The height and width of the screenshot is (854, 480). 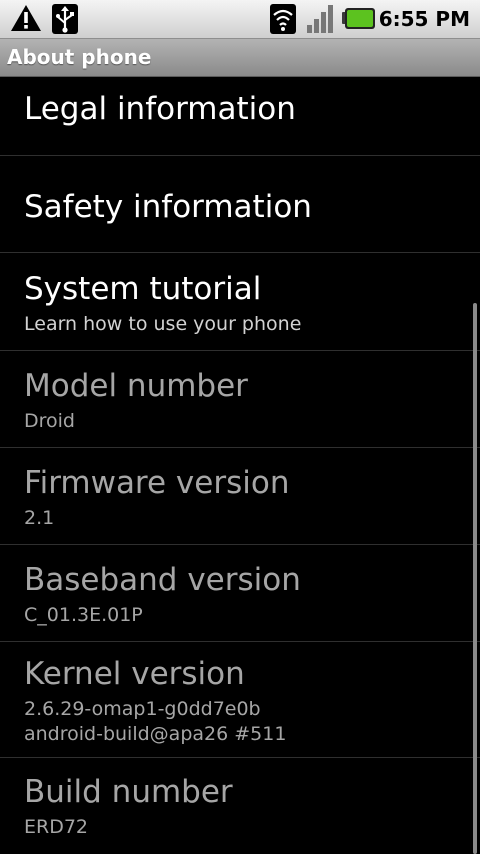 What do you see at coordinates (283, 21) in the screenshot?
I see `wifi-icon` at bounding box center [283, 21].